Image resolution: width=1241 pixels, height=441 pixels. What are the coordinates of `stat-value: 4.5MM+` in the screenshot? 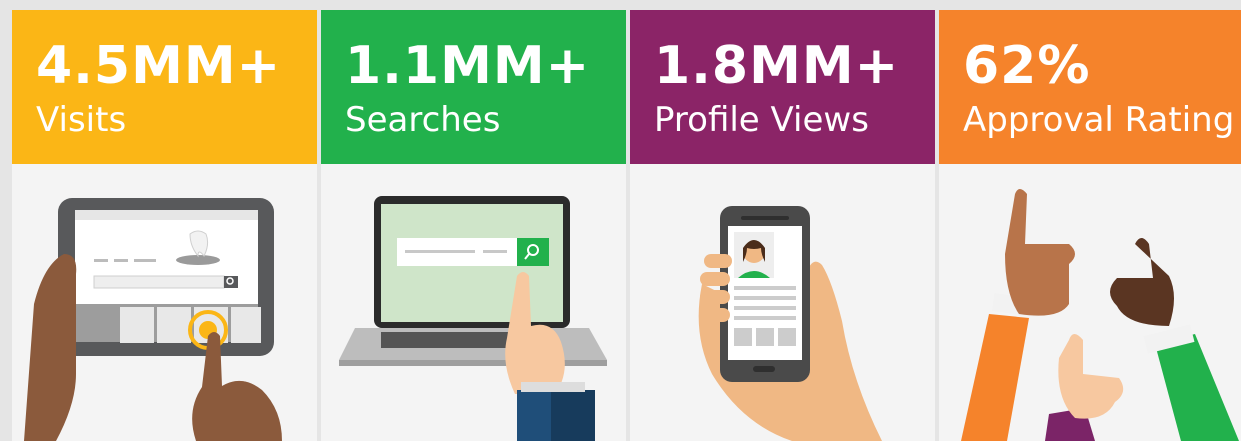 It's located at (159, 66).